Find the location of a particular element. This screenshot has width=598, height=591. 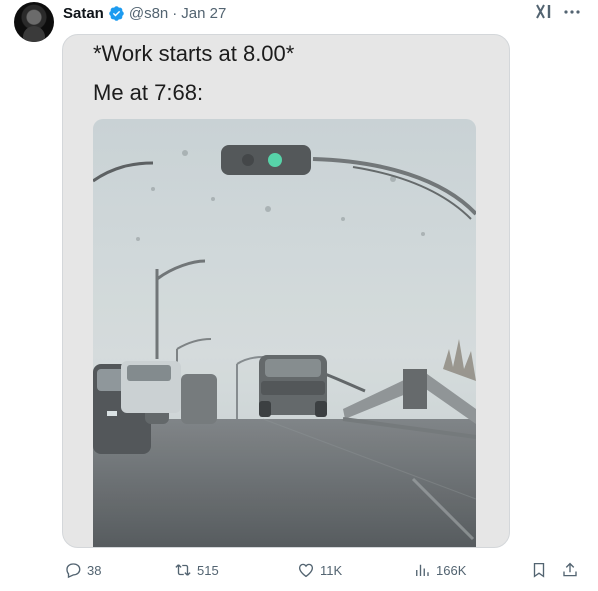

verified-badge-icon is located at coordinates (116, 13).